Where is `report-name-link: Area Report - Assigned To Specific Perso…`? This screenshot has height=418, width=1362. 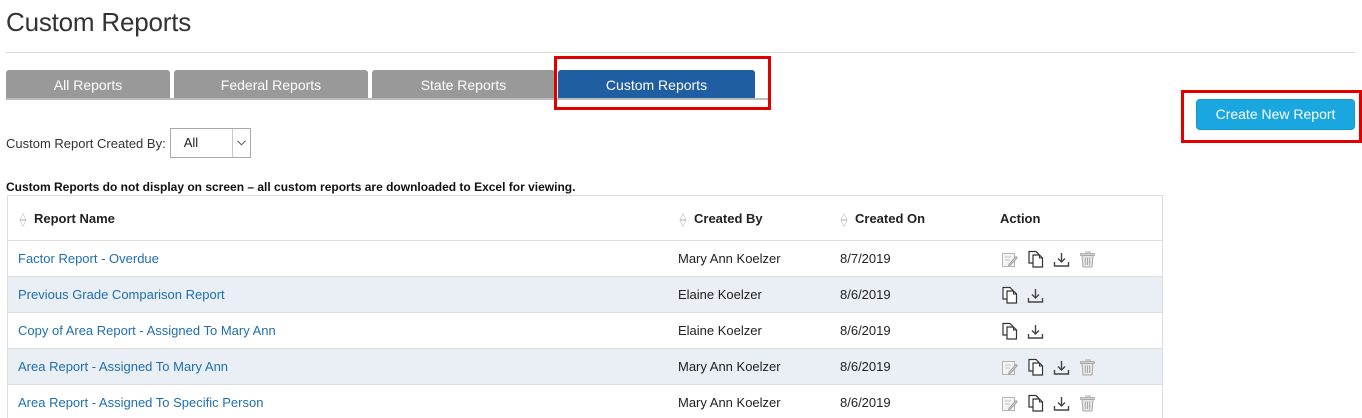 report-name-link: Area Report - Assigned To Specific Perso… is located at coordinates (140, 401).